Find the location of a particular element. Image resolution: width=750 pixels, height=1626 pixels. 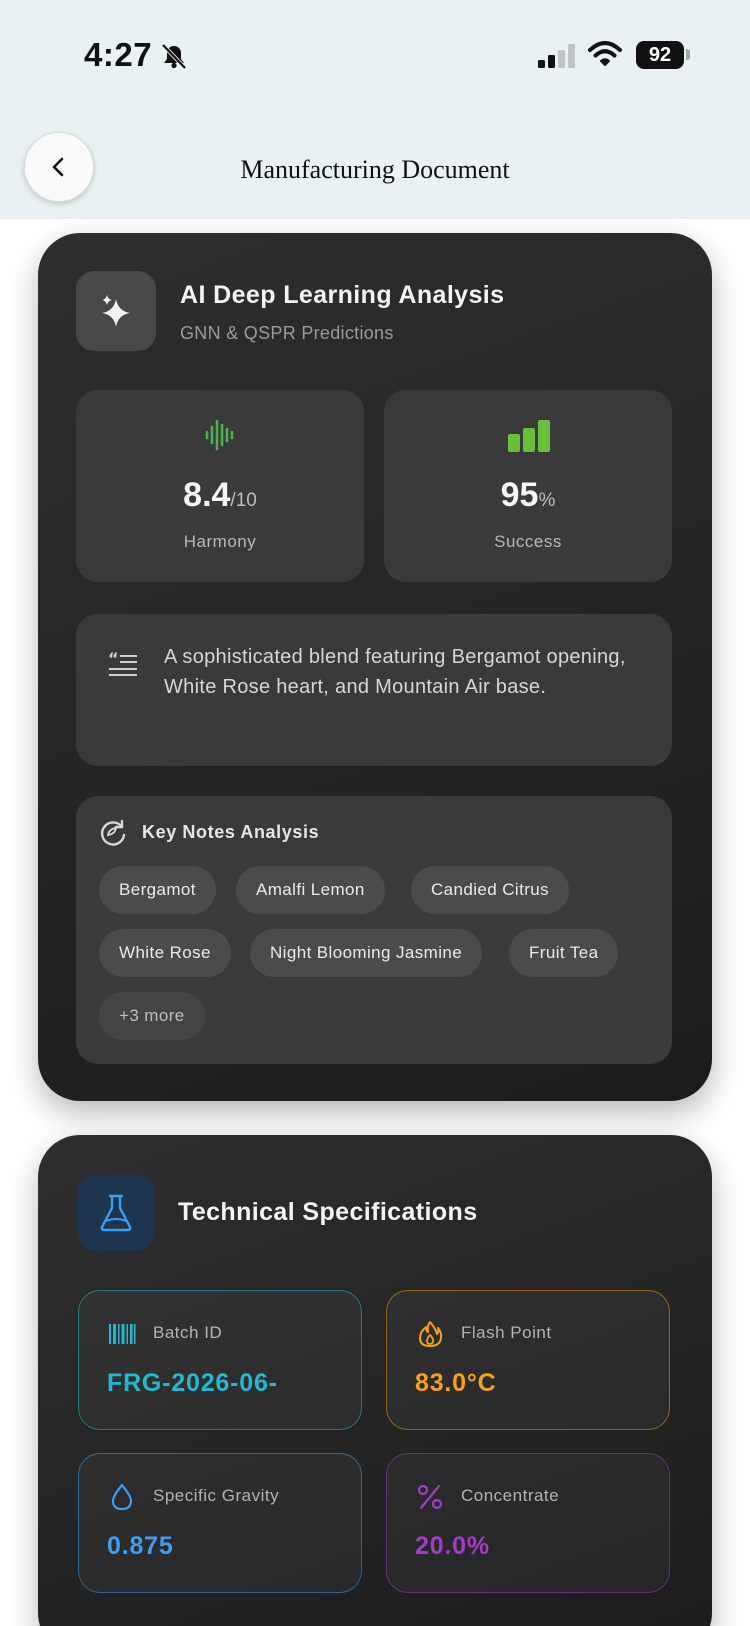

wifi-icon is located at coordinates (605, 53).